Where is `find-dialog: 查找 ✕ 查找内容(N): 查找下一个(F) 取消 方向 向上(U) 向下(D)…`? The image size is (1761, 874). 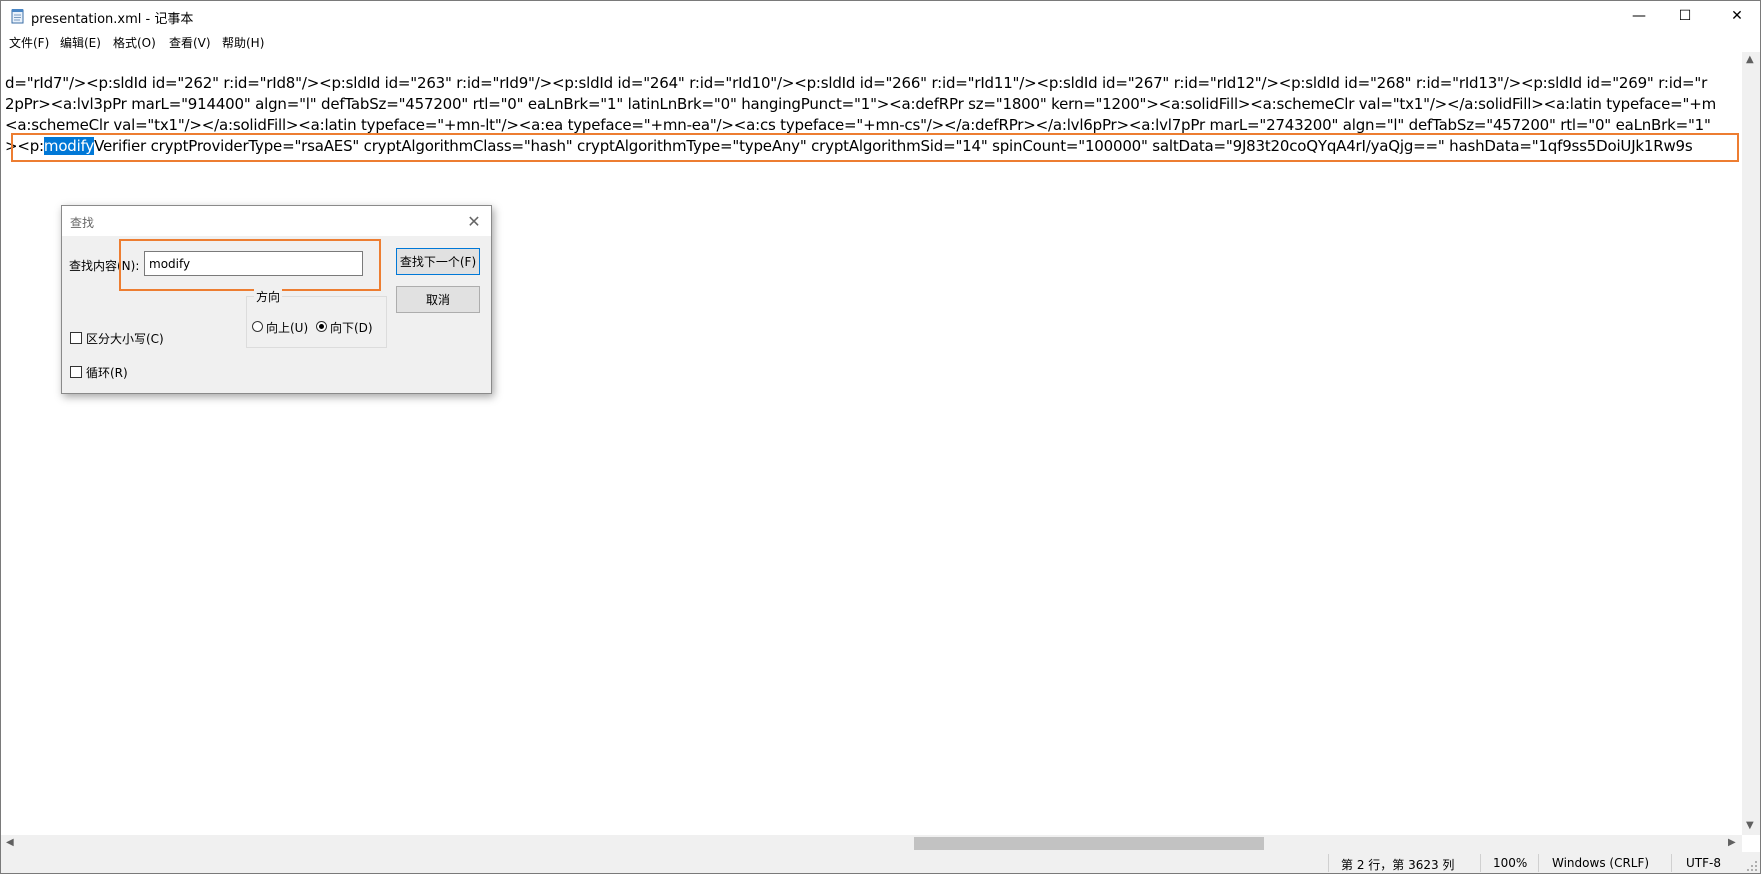
find-dialog: 查找 ✕ 查找内容(N): 查找下一个(F) 取消 方向 向上(U) 向下(D)… is located at coordinates (276, 299).